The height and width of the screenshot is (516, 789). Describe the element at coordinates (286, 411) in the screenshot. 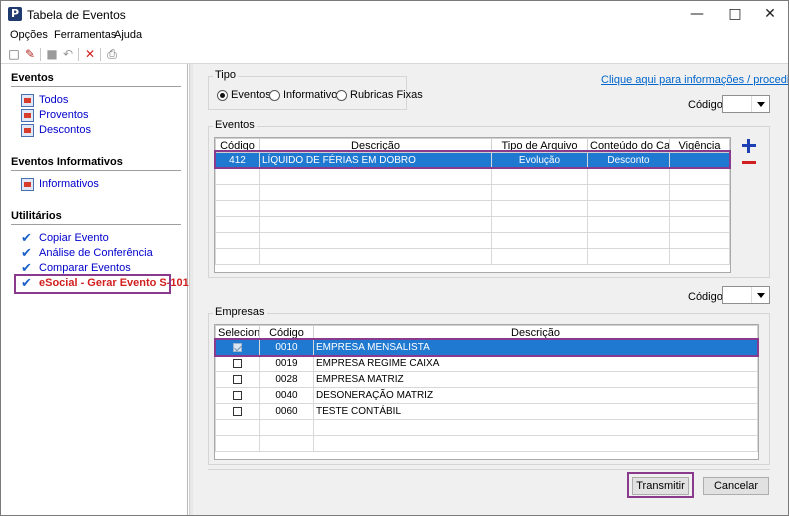

I see `cell-codigo: 0060` at that location.